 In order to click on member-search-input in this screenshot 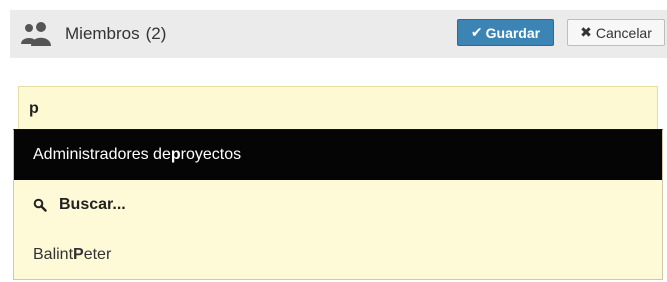, I will do `click(338, 108)`.